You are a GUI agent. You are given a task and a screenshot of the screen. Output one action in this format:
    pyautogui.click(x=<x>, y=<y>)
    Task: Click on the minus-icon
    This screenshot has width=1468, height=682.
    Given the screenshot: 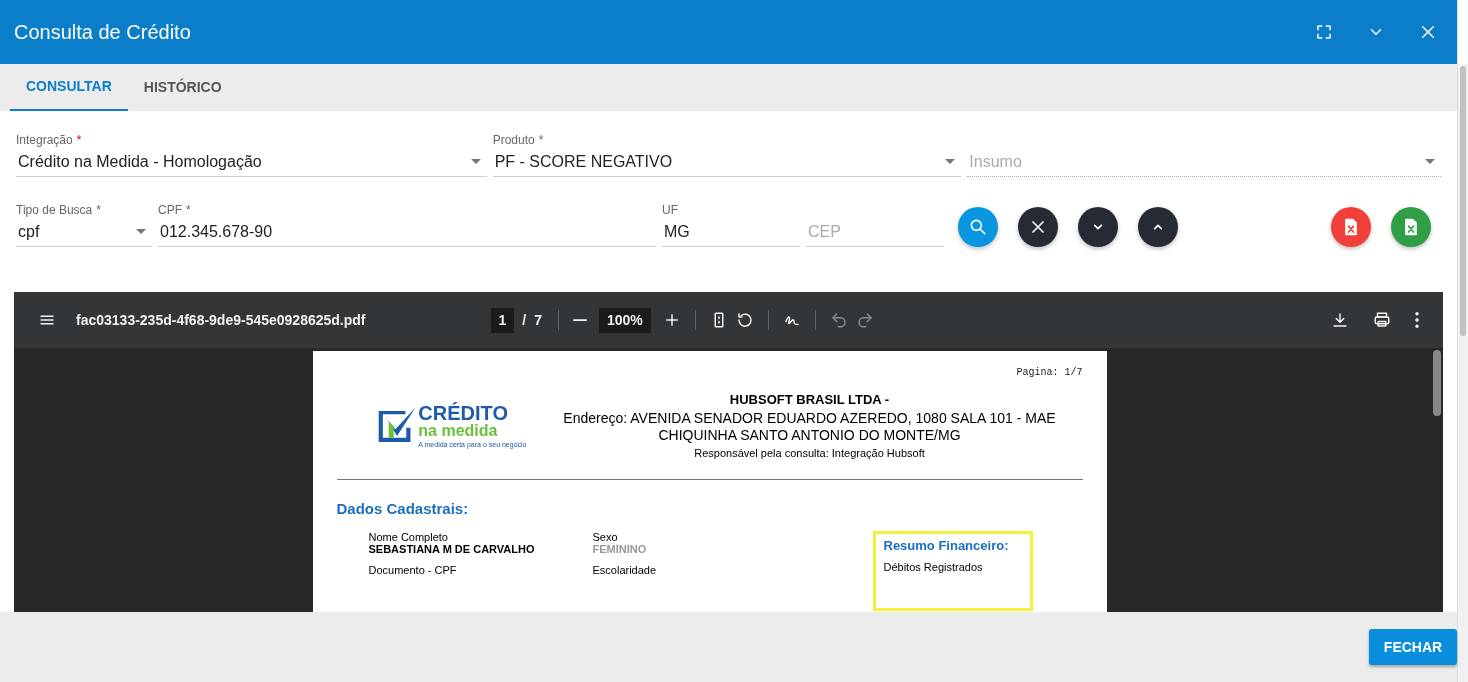 What is the action you would take?
    pyautogui.click(x=580, y=320)
    